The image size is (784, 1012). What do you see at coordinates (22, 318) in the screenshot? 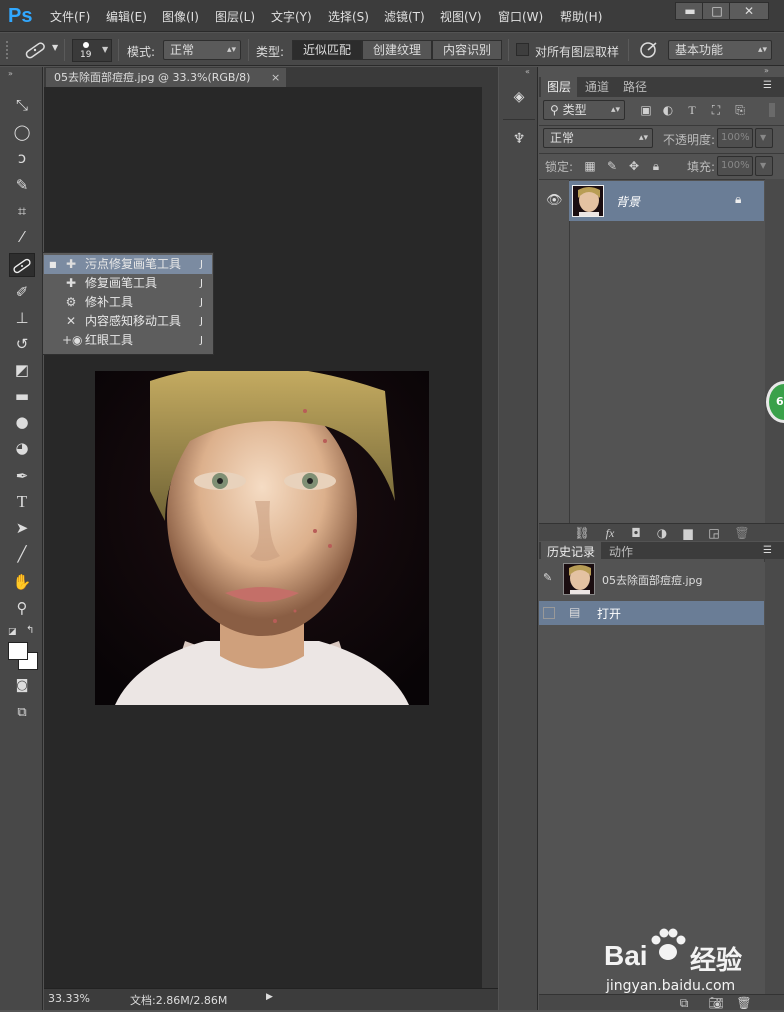
I see `clone-stamp-tool-icon: ⊥` at bounding box center [22, 318].